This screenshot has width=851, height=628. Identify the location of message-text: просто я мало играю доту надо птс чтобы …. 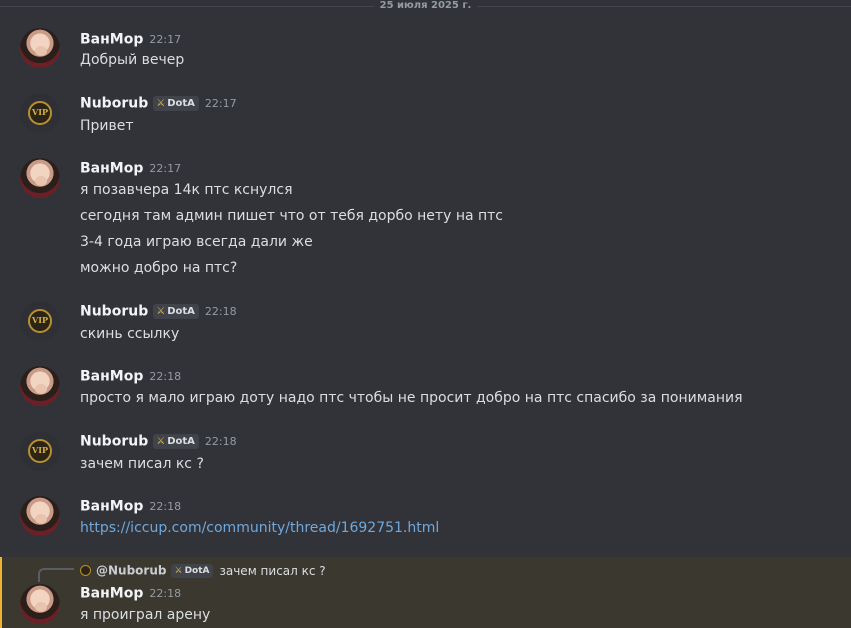
(411, 398).